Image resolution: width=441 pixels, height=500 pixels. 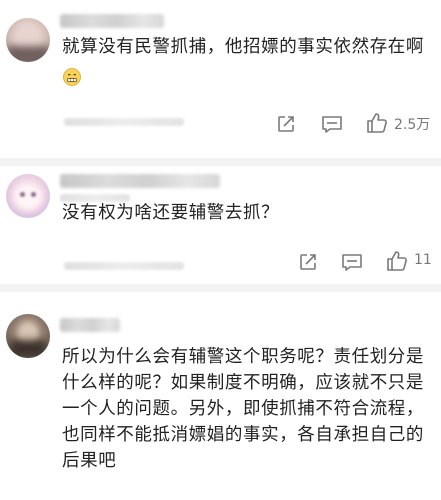 What do you see at coordinates (243, 383) in the screenshot?
I see `comment-text-line: 什么样的呢？如果制度不明确，应该就不只是` at bounding box center [243, 383].